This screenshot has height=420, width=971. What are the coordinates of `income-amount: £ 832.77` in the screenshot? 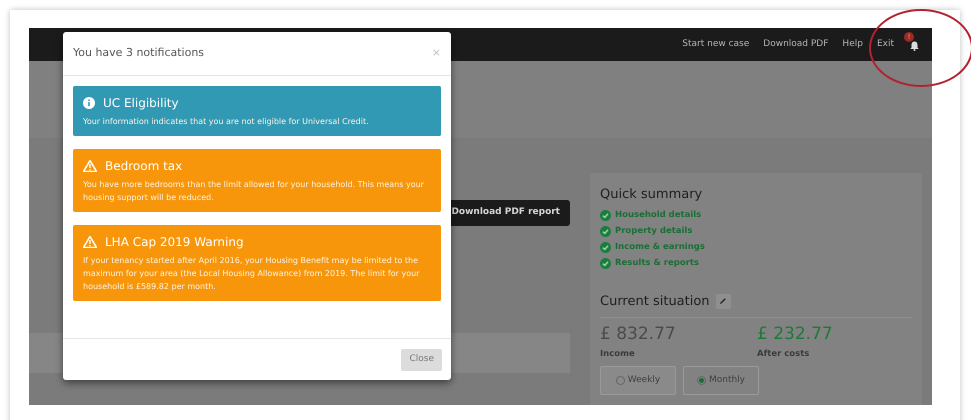 It's located at (638, 334).